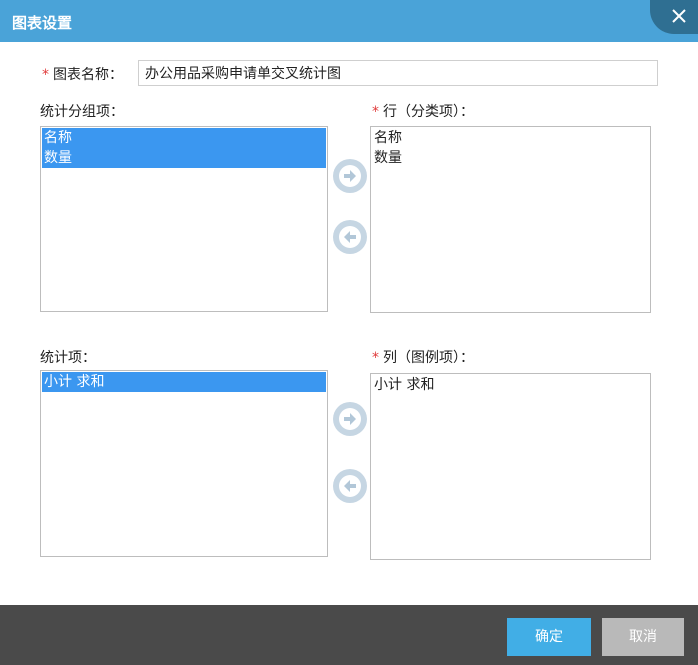  Describe the element at coordinates (679, 16) in the screenshot. I see `close-icon` at that location.